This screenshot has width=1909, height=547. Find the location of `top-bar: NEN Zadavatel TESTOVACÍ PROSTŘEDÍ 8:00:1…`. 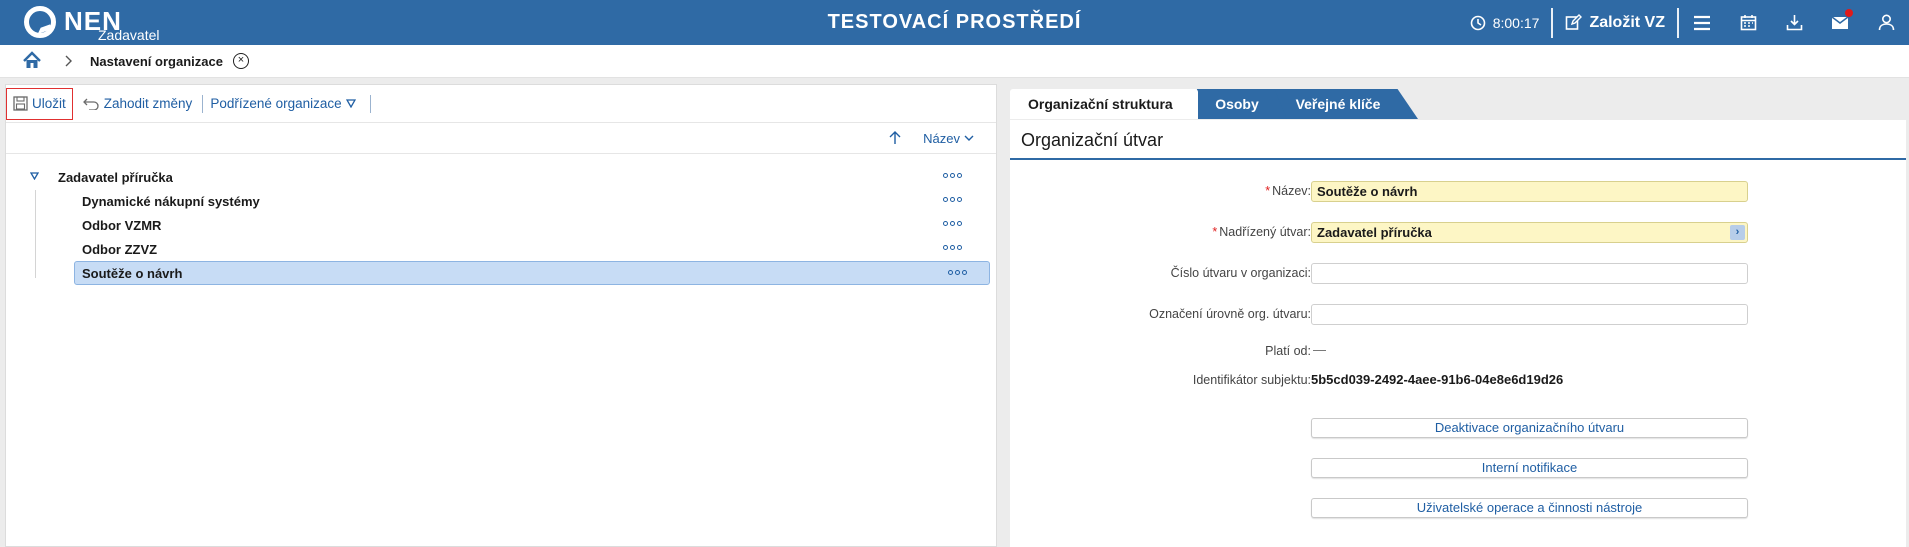

top-bar: NEN Zadavatel TESTOVACÍ PROSTŘEDÍ 8:00:1… is located at coordinates (954, 22).